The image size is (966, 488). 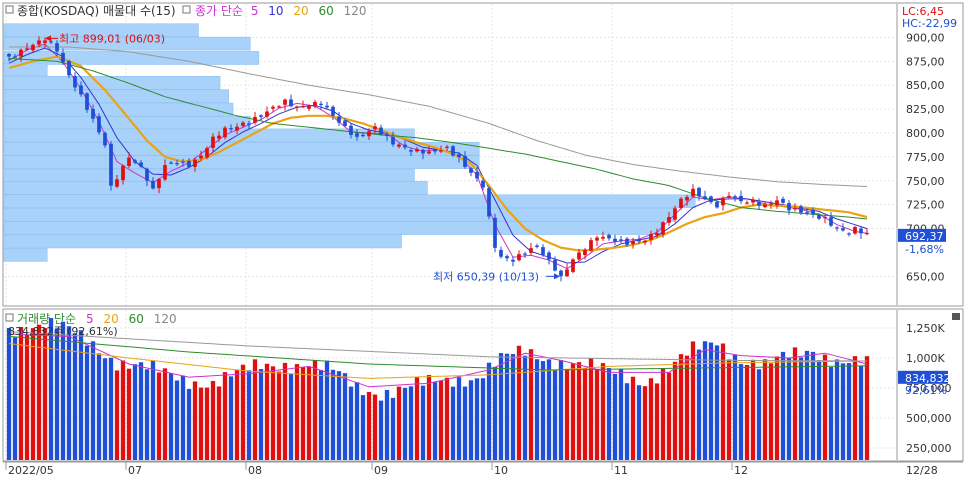 What do you see at coordinates (924, 249) in the screenshot?
I see `change-percent: -1,68%` at bounding box center [924, 249].